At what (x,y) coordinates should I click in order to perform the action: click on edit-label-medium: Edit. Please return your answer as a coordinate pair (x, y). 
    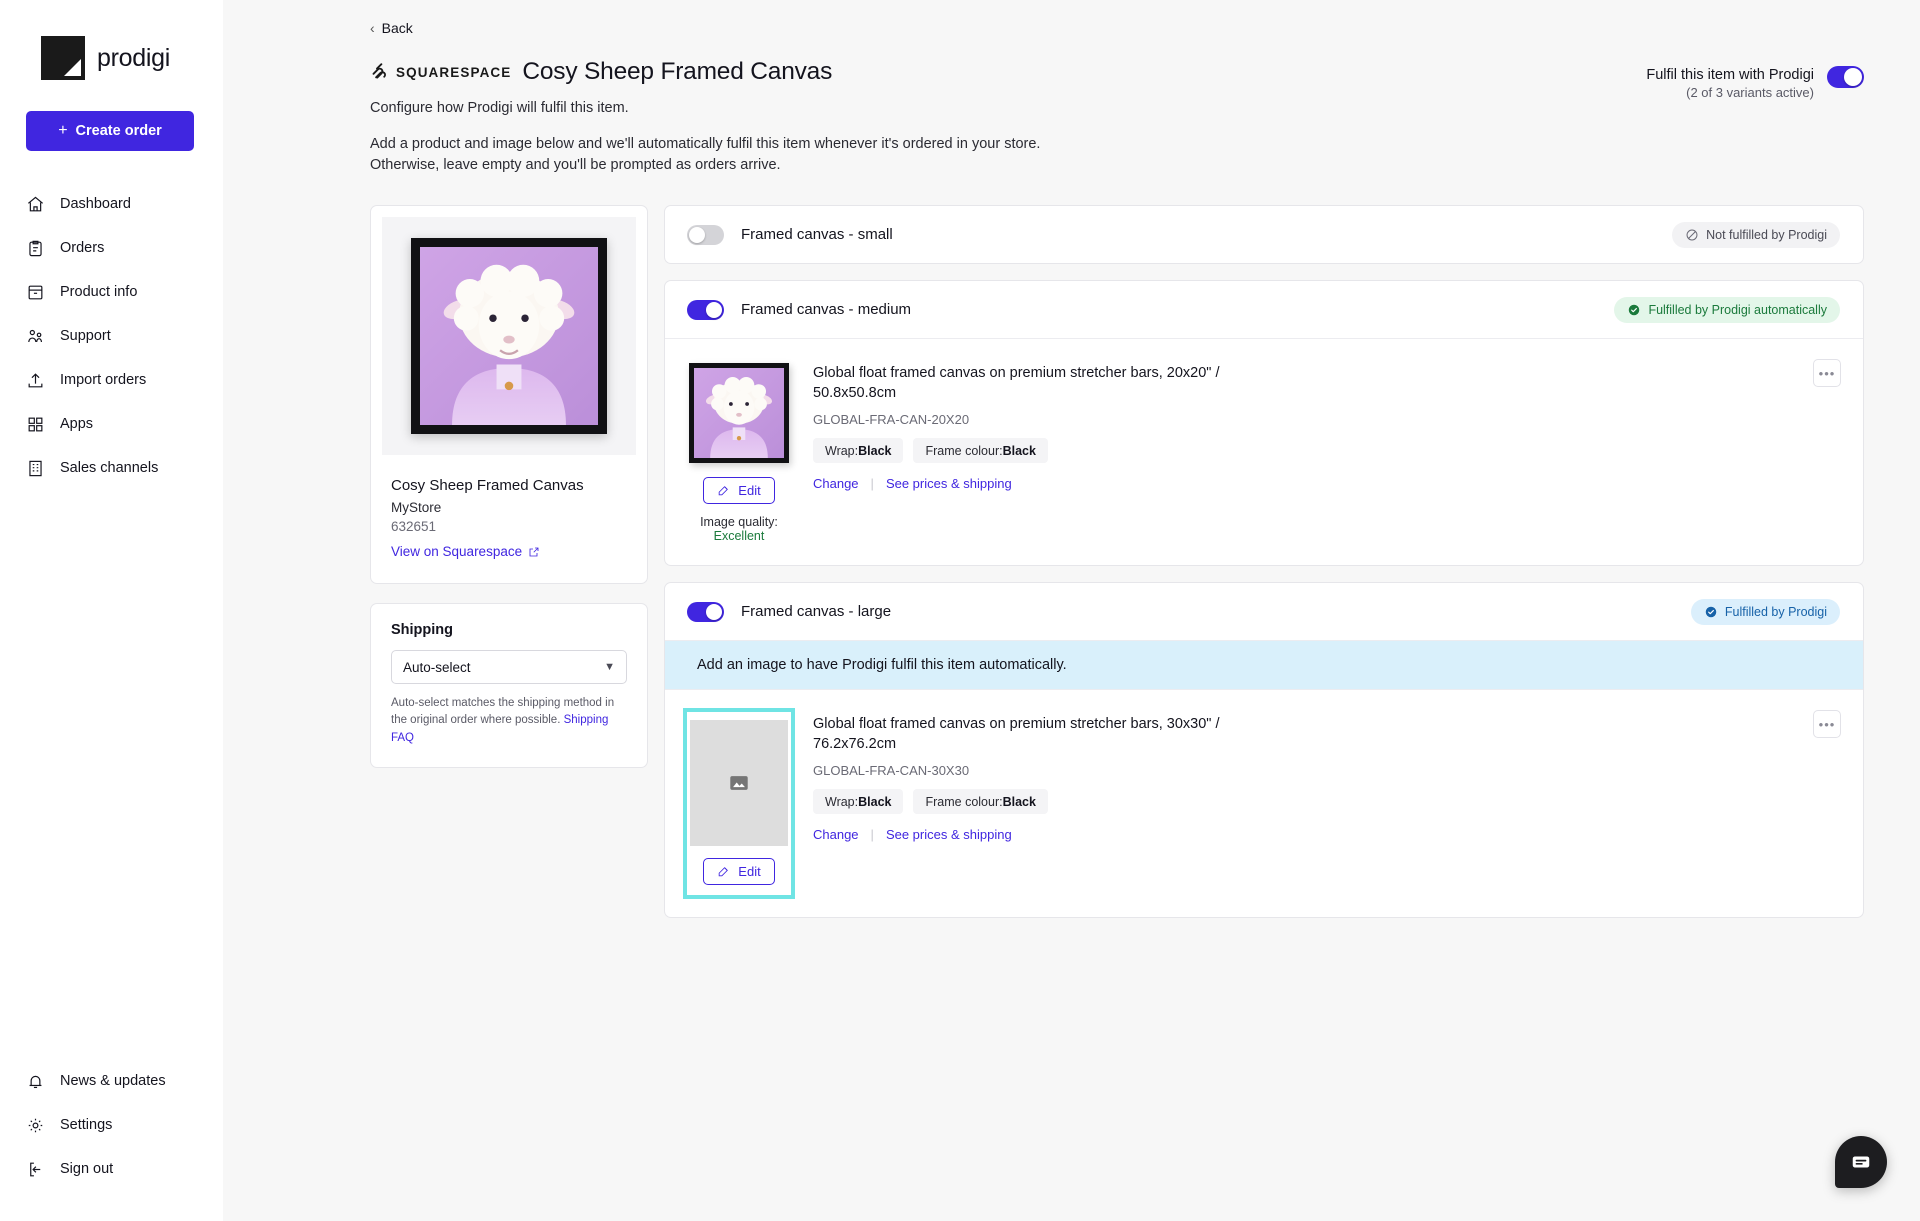
    Looking at the image, I should click on (749, 491).